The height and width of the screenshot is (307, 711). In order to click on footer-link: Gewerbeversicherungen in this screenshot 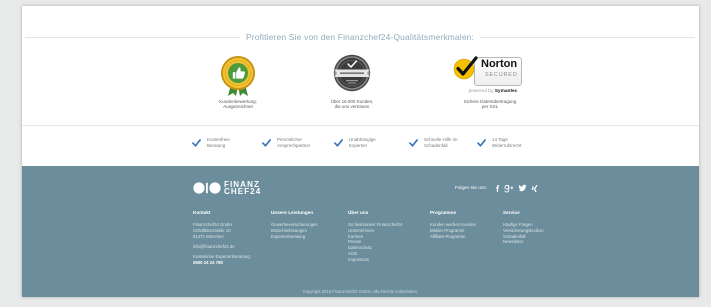, I will do `click(294, 225)`.